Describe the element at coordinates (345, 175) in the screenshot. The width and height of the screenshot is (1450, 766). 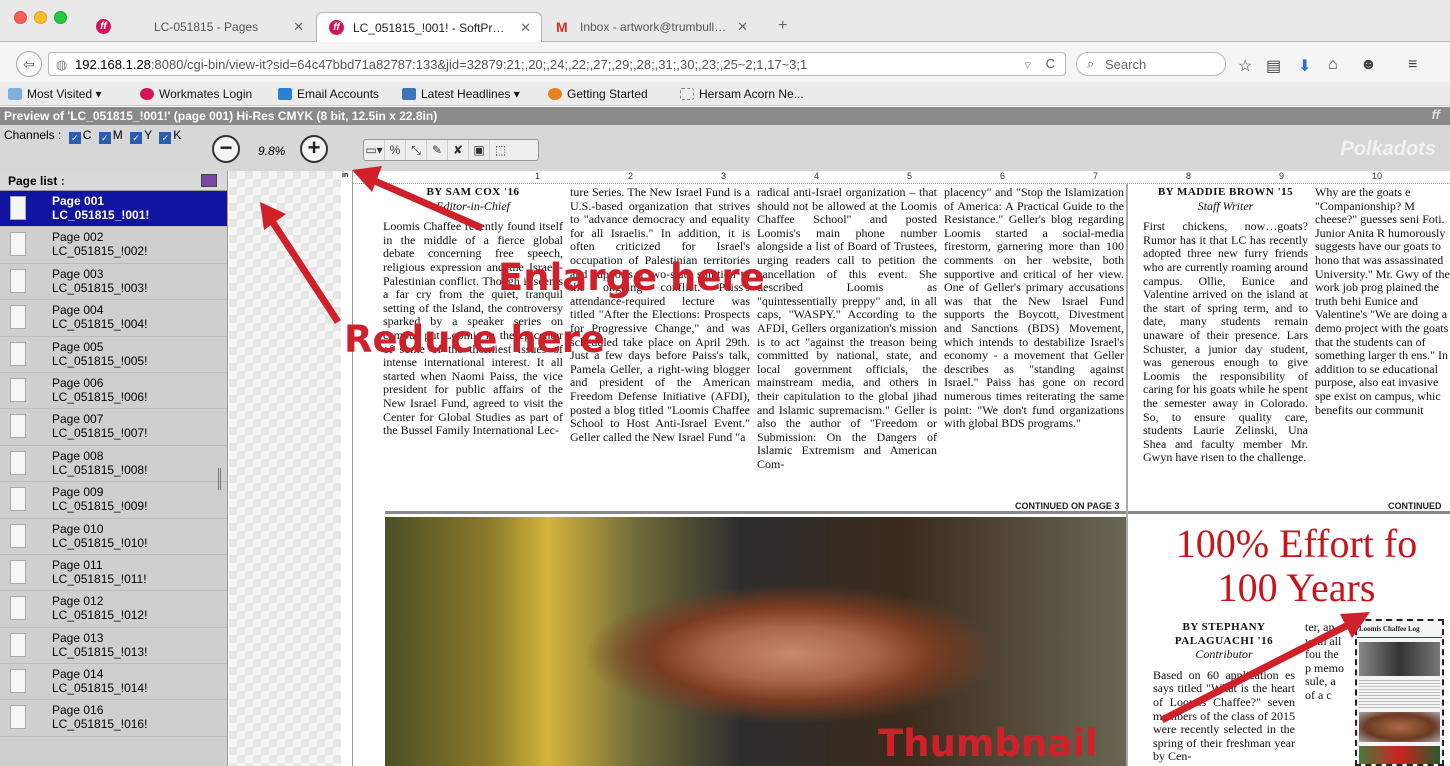
I see `ruler-unit: in` at that location.